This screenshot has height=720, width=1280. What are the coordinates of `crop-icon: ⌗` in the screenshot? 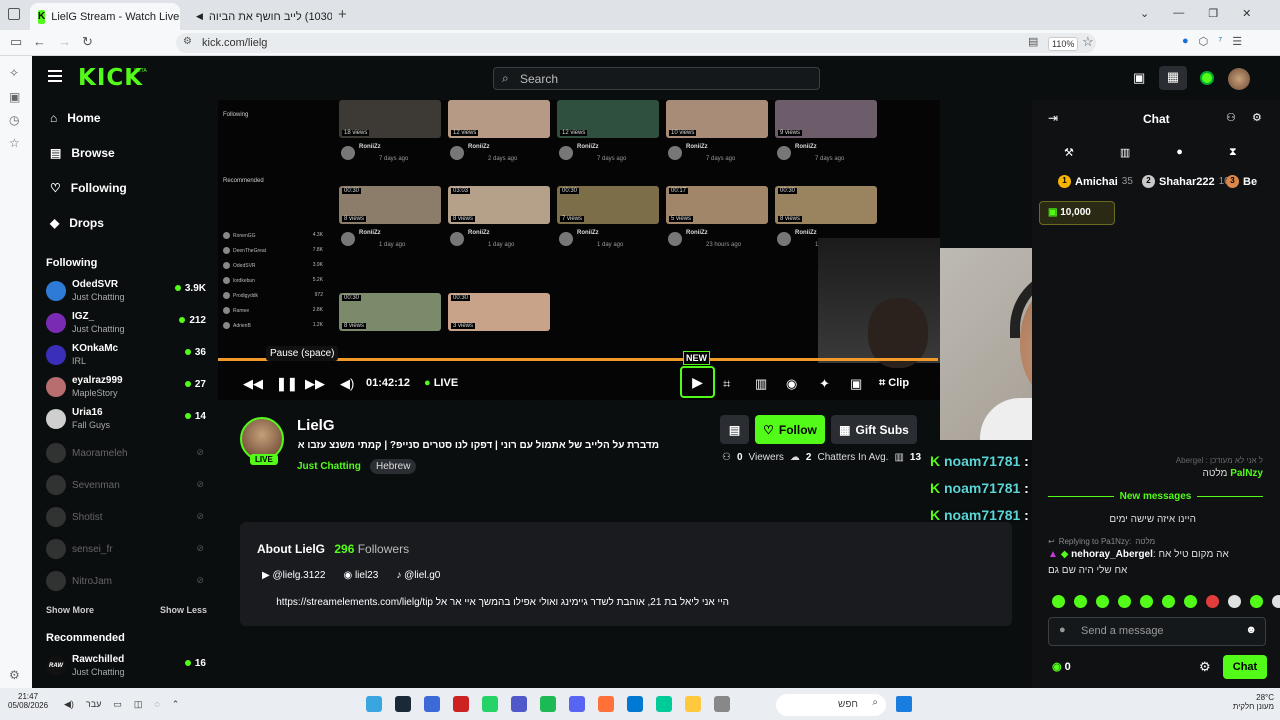 It's located at (726, 384).